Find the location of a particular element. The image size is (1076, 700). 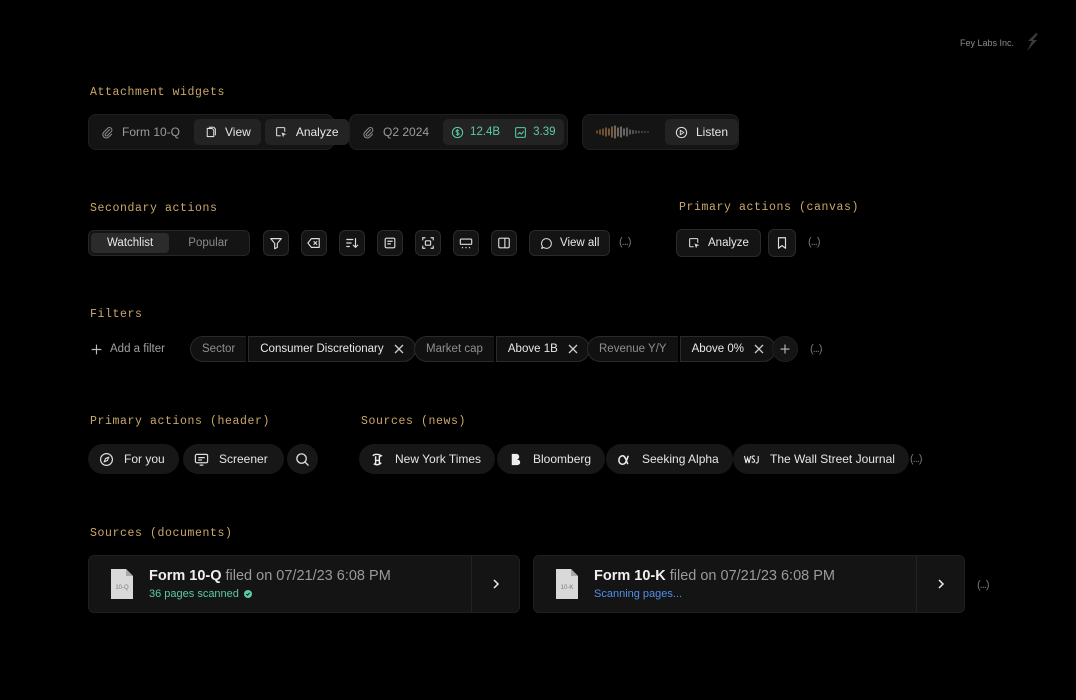

clear-button is located at coordinates (314, 243).